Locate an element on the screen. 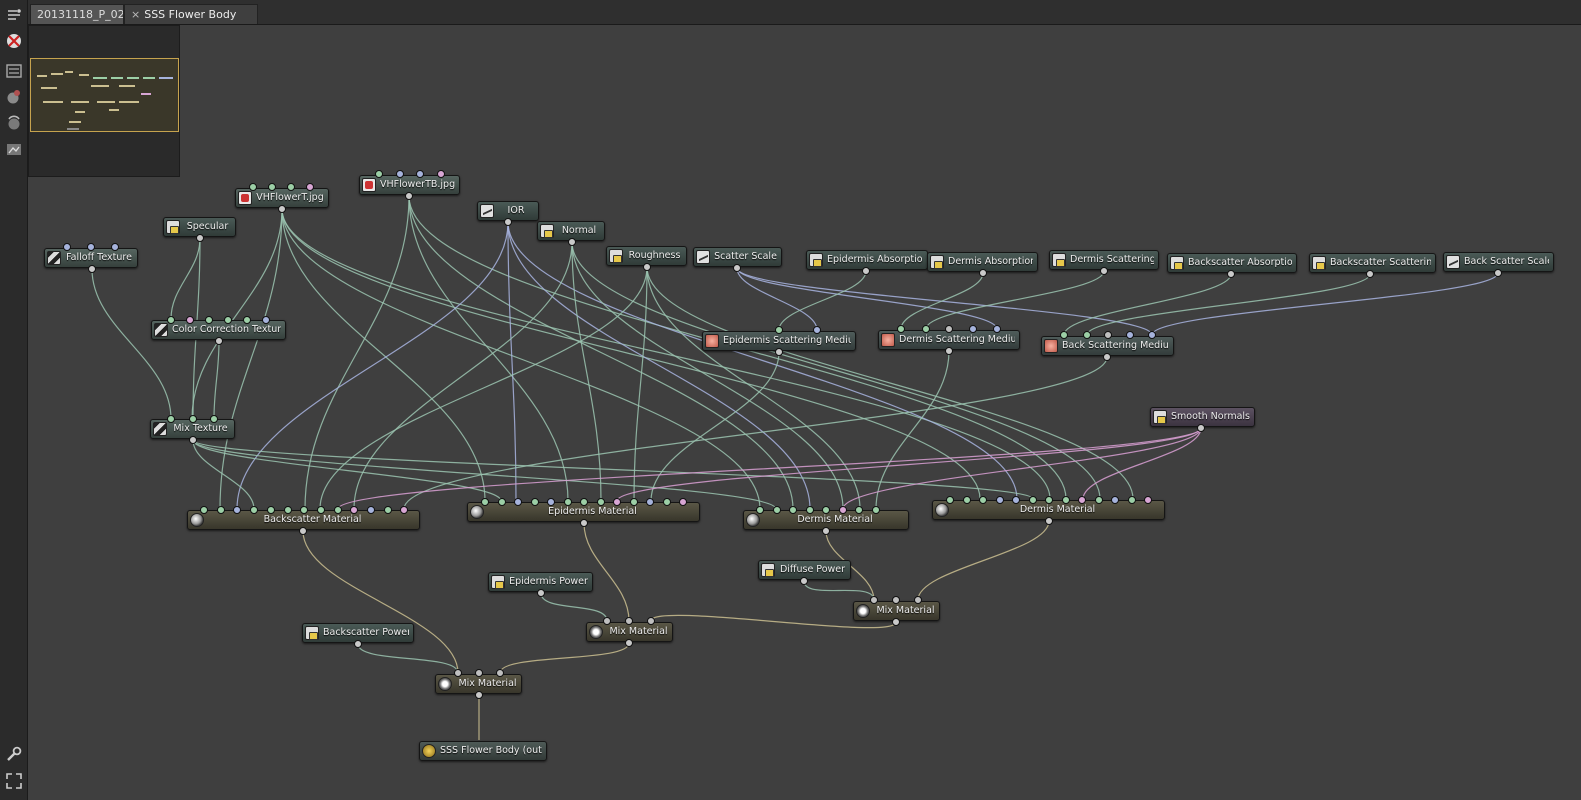 Image resolution: width=1581 pixels, height=800 pixels. graph-layout-icon is located at coordinates (14, 15).